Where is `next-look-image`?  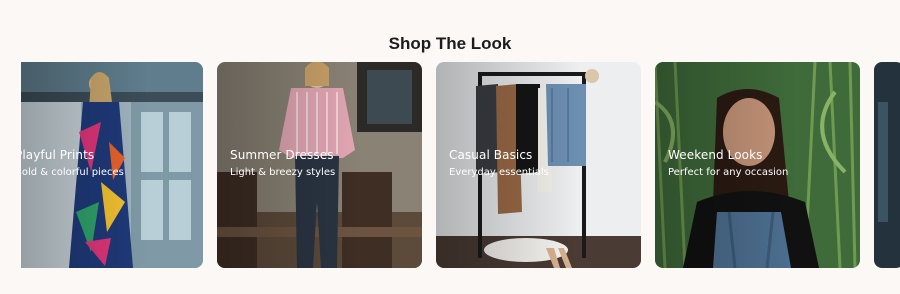 next-look-image is located at coordinates (887, 165).